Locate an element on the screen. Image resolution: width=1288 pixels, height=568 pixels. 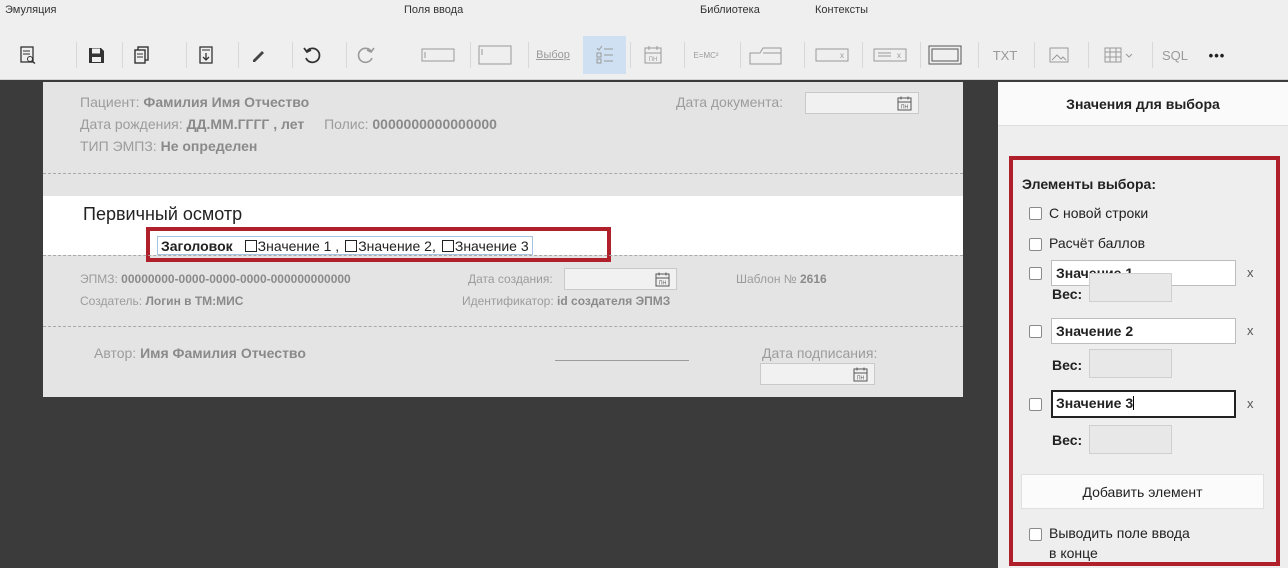
item-3-weight-label: Вес: is located at coordinates (1067, 440).